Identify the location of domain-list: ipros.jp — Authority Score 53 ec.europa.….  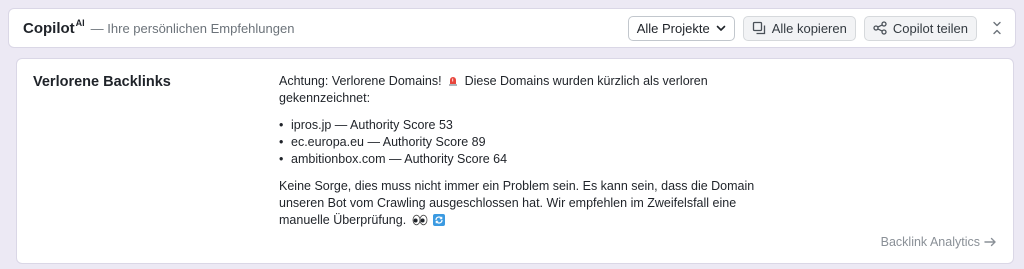
(519, 142).